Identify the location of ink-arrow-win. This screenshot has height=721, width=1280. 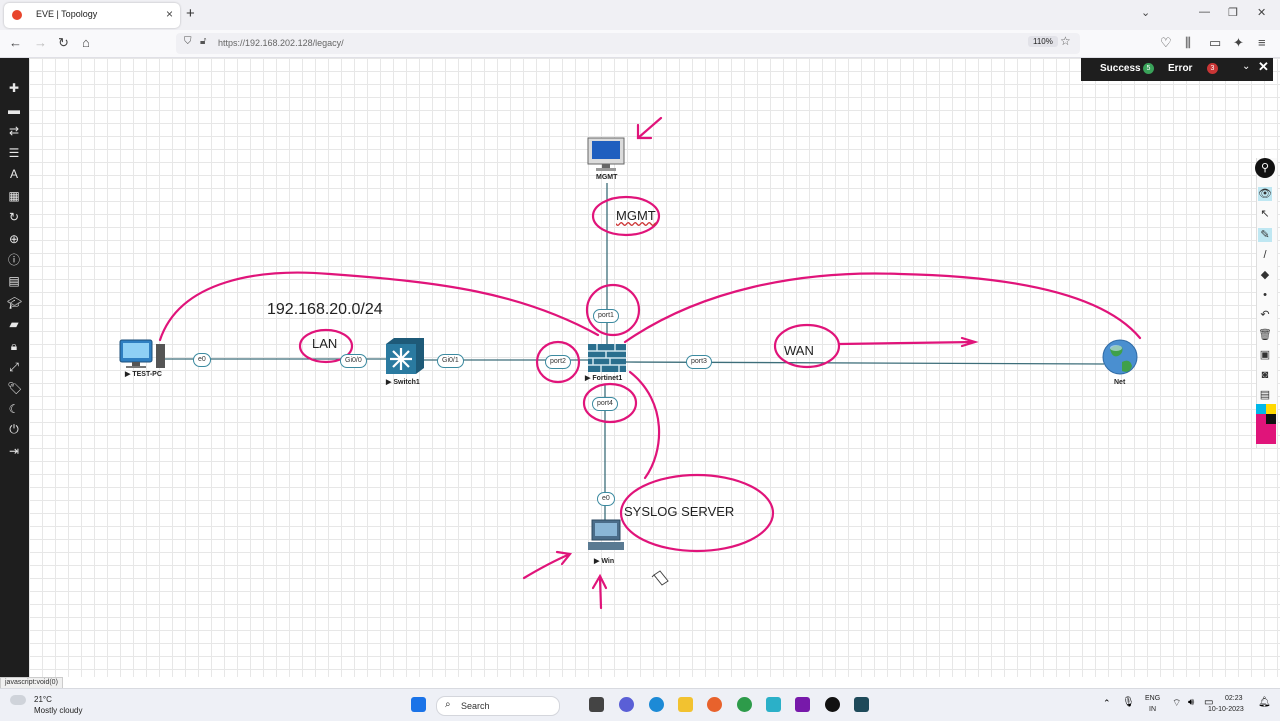
(547, 565).